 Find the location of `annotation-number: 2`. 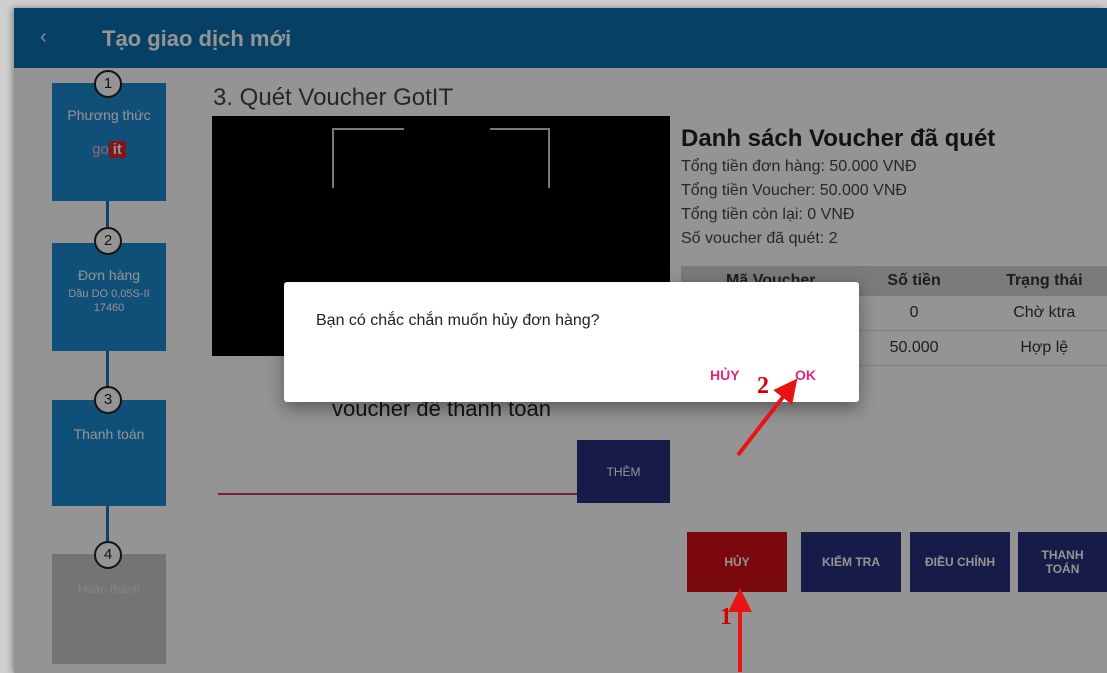

annotation-number: 2 is located at coordinates (763, 386).